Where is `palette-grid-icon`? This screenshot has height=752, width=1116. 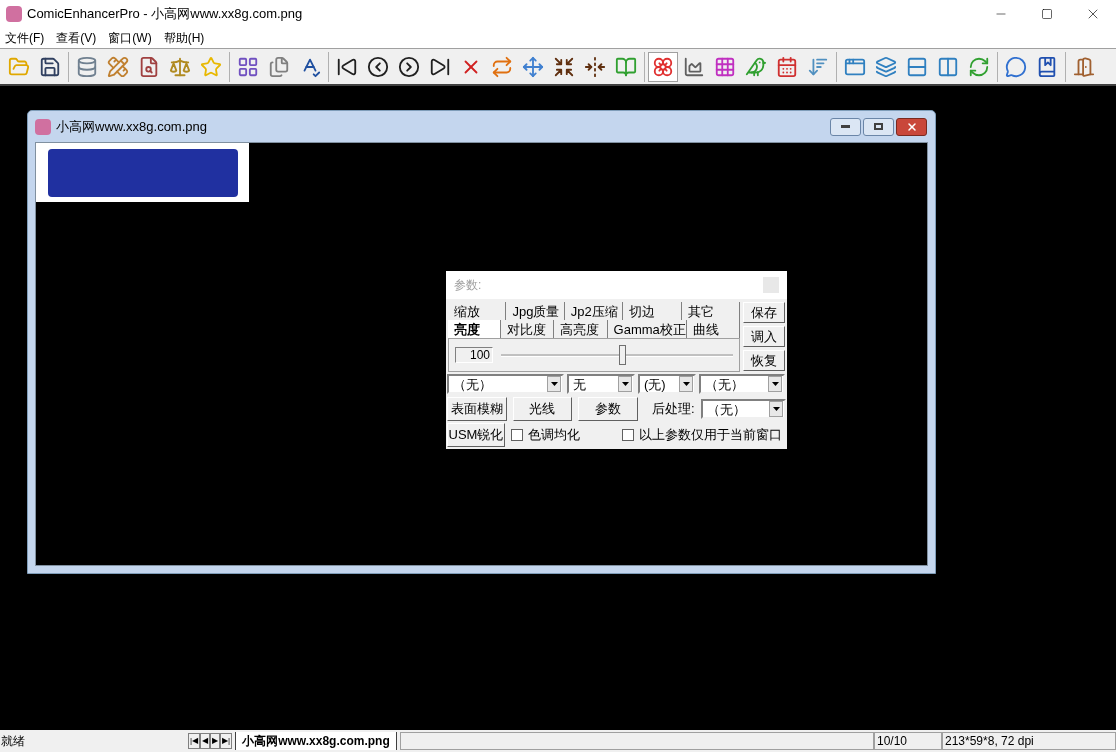 palette-grid-icon is located at coordinates (725, 66).